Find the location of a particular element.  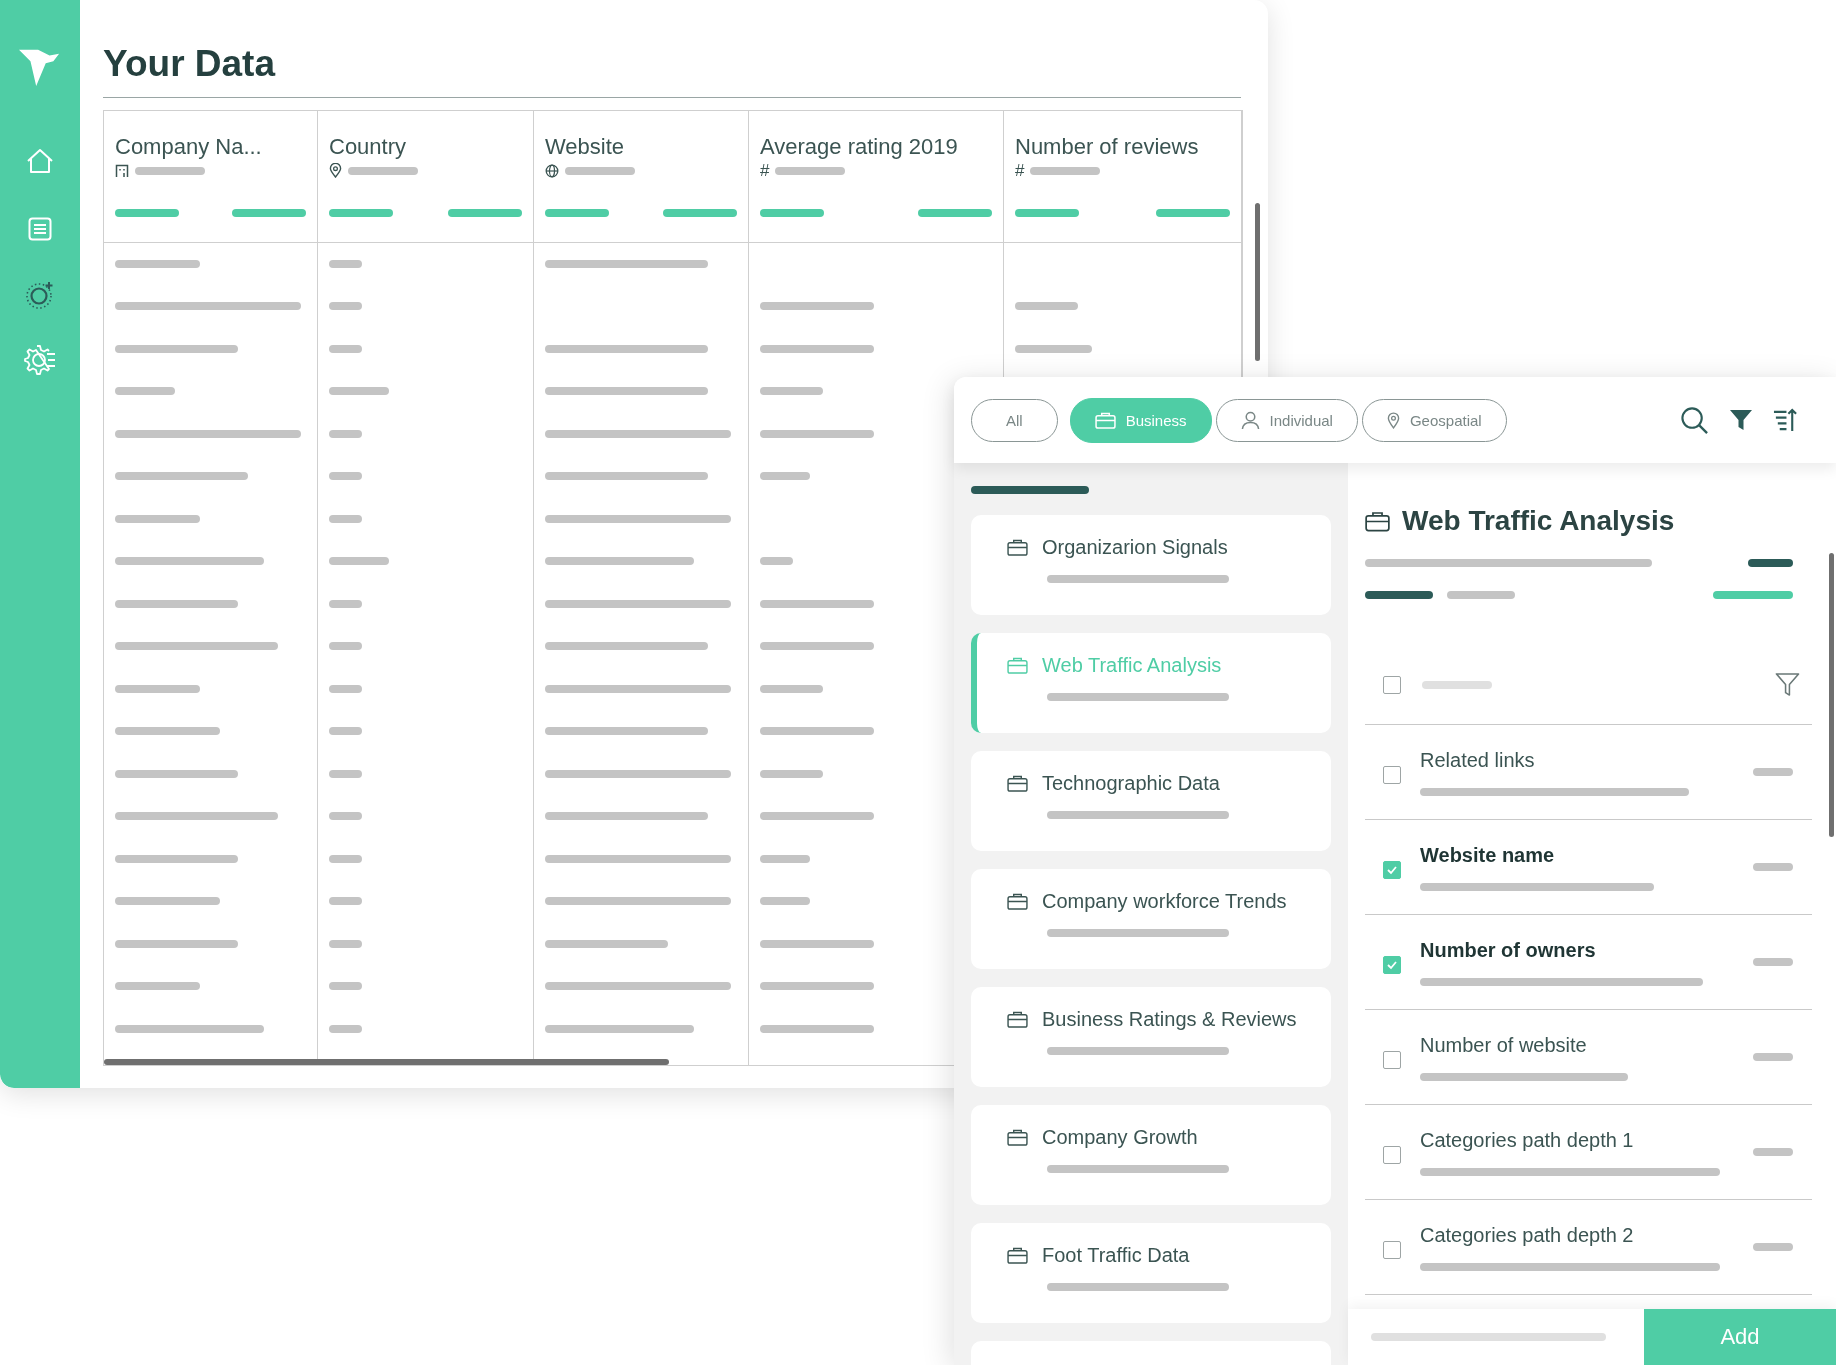

category-card: Foot Traffic Data is located at coordinates (1151, 1273).